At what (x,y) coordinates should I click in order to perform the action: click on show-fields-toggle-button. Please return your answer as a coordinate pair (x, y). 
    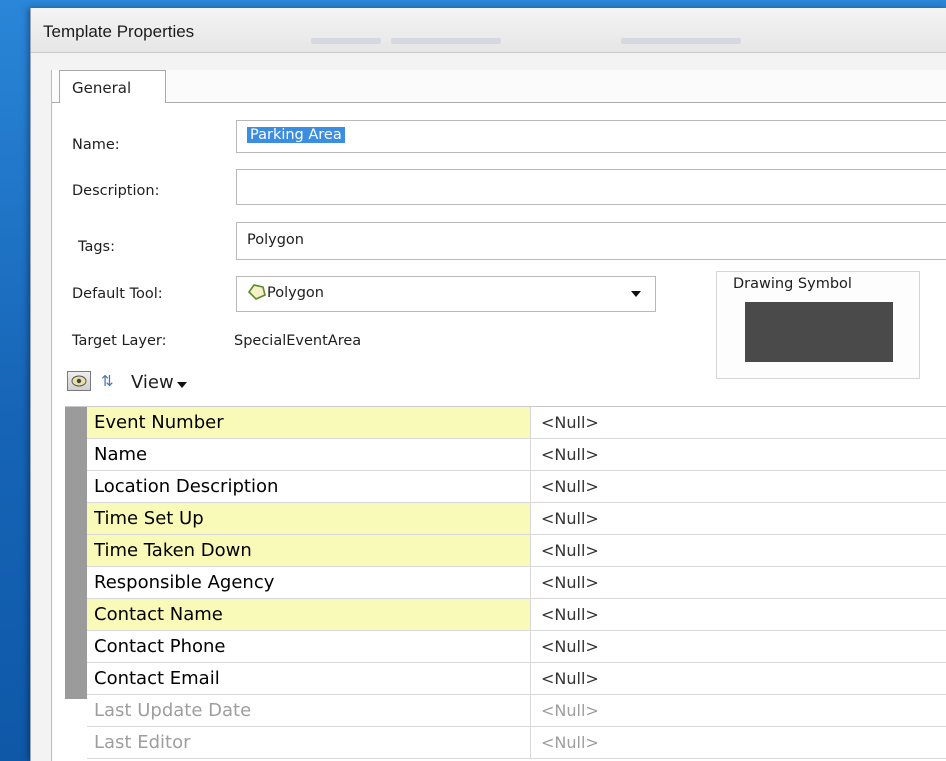
    Looking at the image, I should click on (79, 381).